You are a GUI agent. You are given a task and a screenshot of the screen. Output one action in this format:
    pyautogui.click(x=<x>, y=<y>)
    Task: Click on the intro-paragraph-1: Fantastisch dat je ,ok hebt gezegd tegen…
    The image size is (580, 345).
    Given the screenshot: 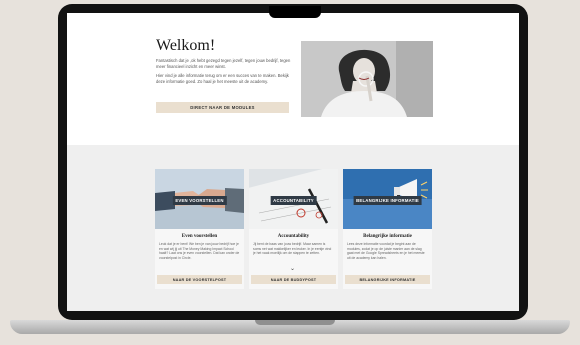 What is the action you would take?
    pyautogui.click(x=223, y=63)
    